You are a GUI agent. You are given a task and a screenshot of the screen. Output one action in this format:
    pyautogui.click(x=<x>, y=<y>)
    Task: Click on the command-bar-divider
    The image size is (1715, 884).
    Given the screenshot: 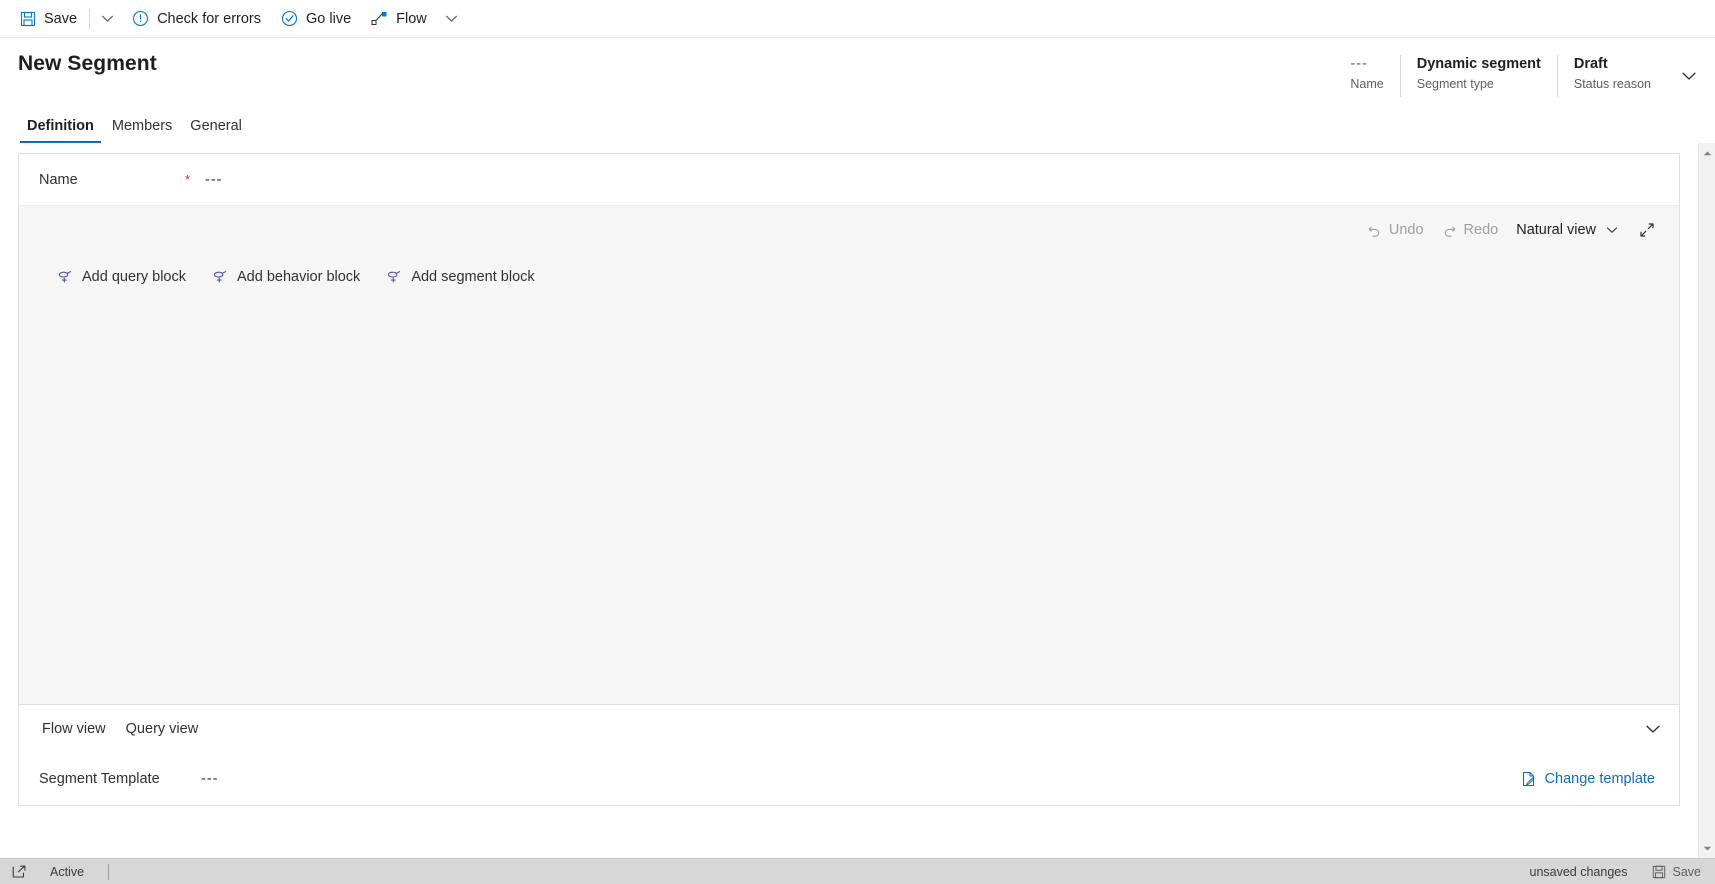 What is the action you would take?
    pyautogui.click(x=90, y=18)
    